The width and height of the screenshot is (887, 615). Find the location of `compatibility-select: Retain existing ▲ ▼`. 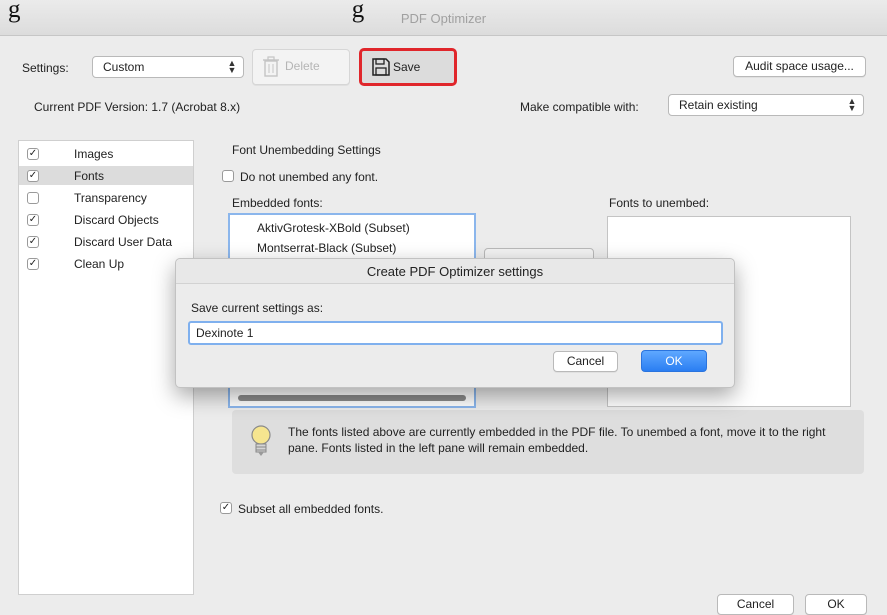

compatibility-select: Retain existing ▲ ▼ is located at coordinates (766, 105).